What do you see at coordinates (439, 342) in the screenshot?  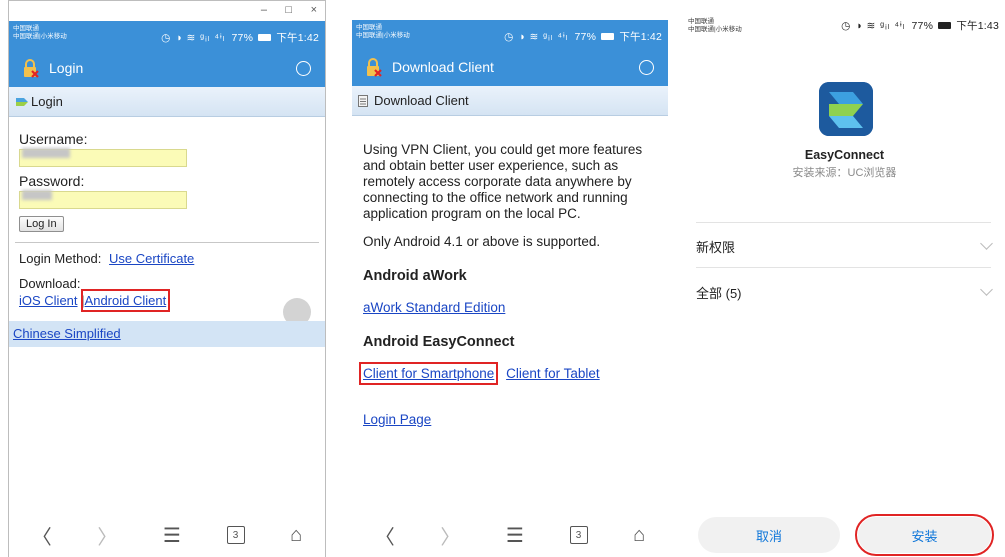 I see `easyconnect-heading: Android EasyConnect` at bounding box center [439, 342].